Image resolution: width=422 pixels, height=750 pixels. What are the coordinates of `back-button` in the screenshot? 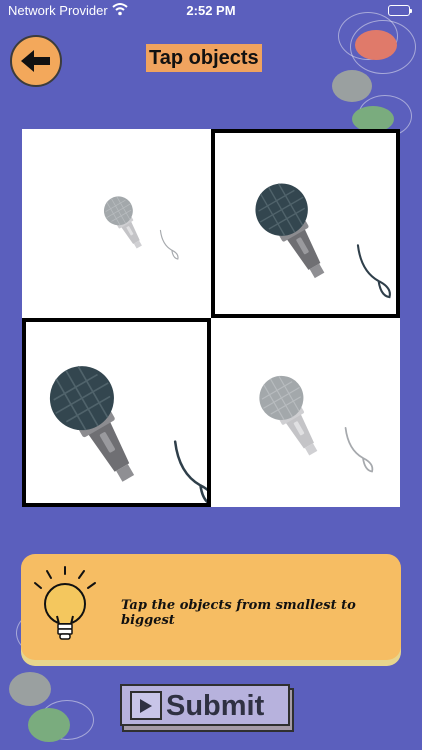 It's located at (36, 61).